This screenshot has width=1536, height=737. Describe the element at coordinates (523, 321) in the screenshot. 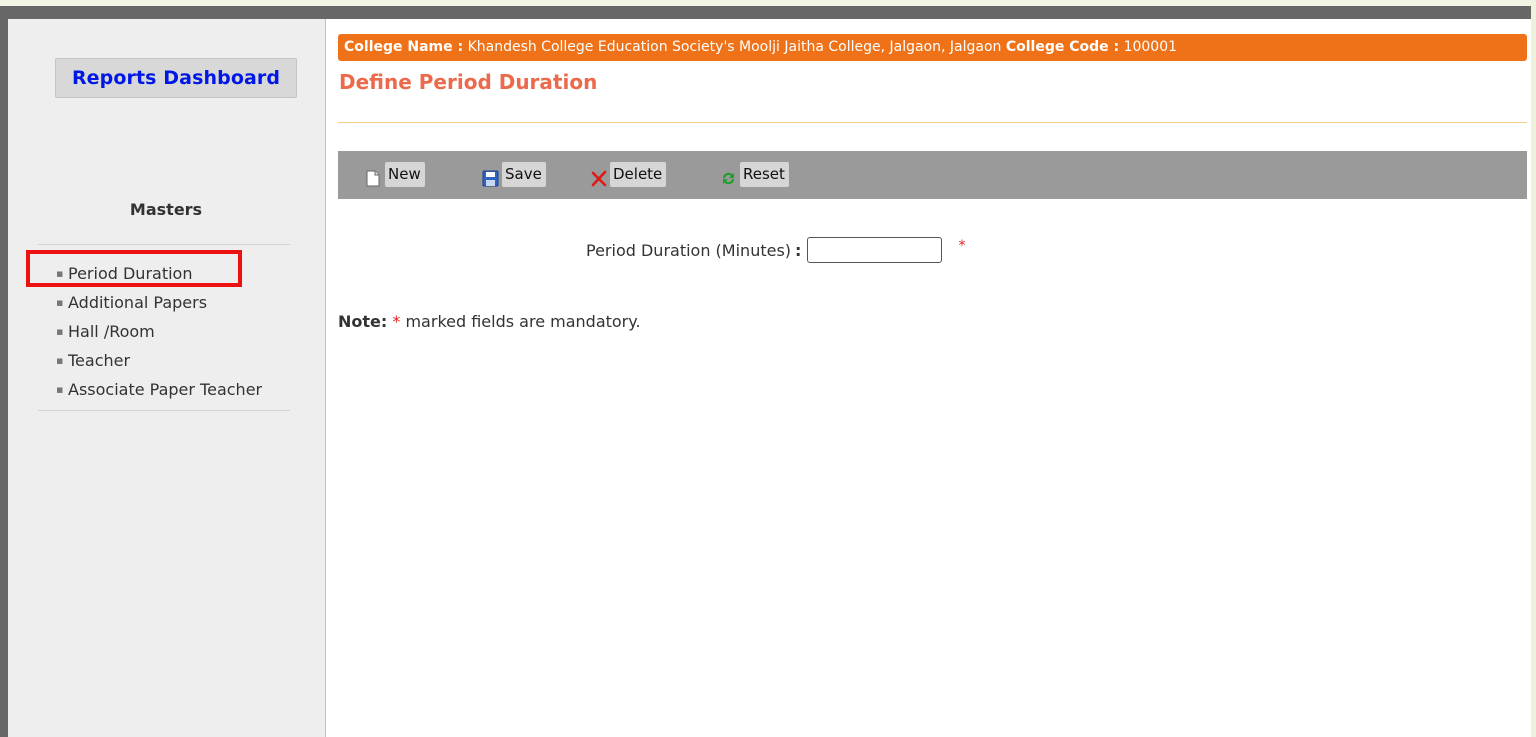

I see `note-text: marked fields are mandatory.` at that location.